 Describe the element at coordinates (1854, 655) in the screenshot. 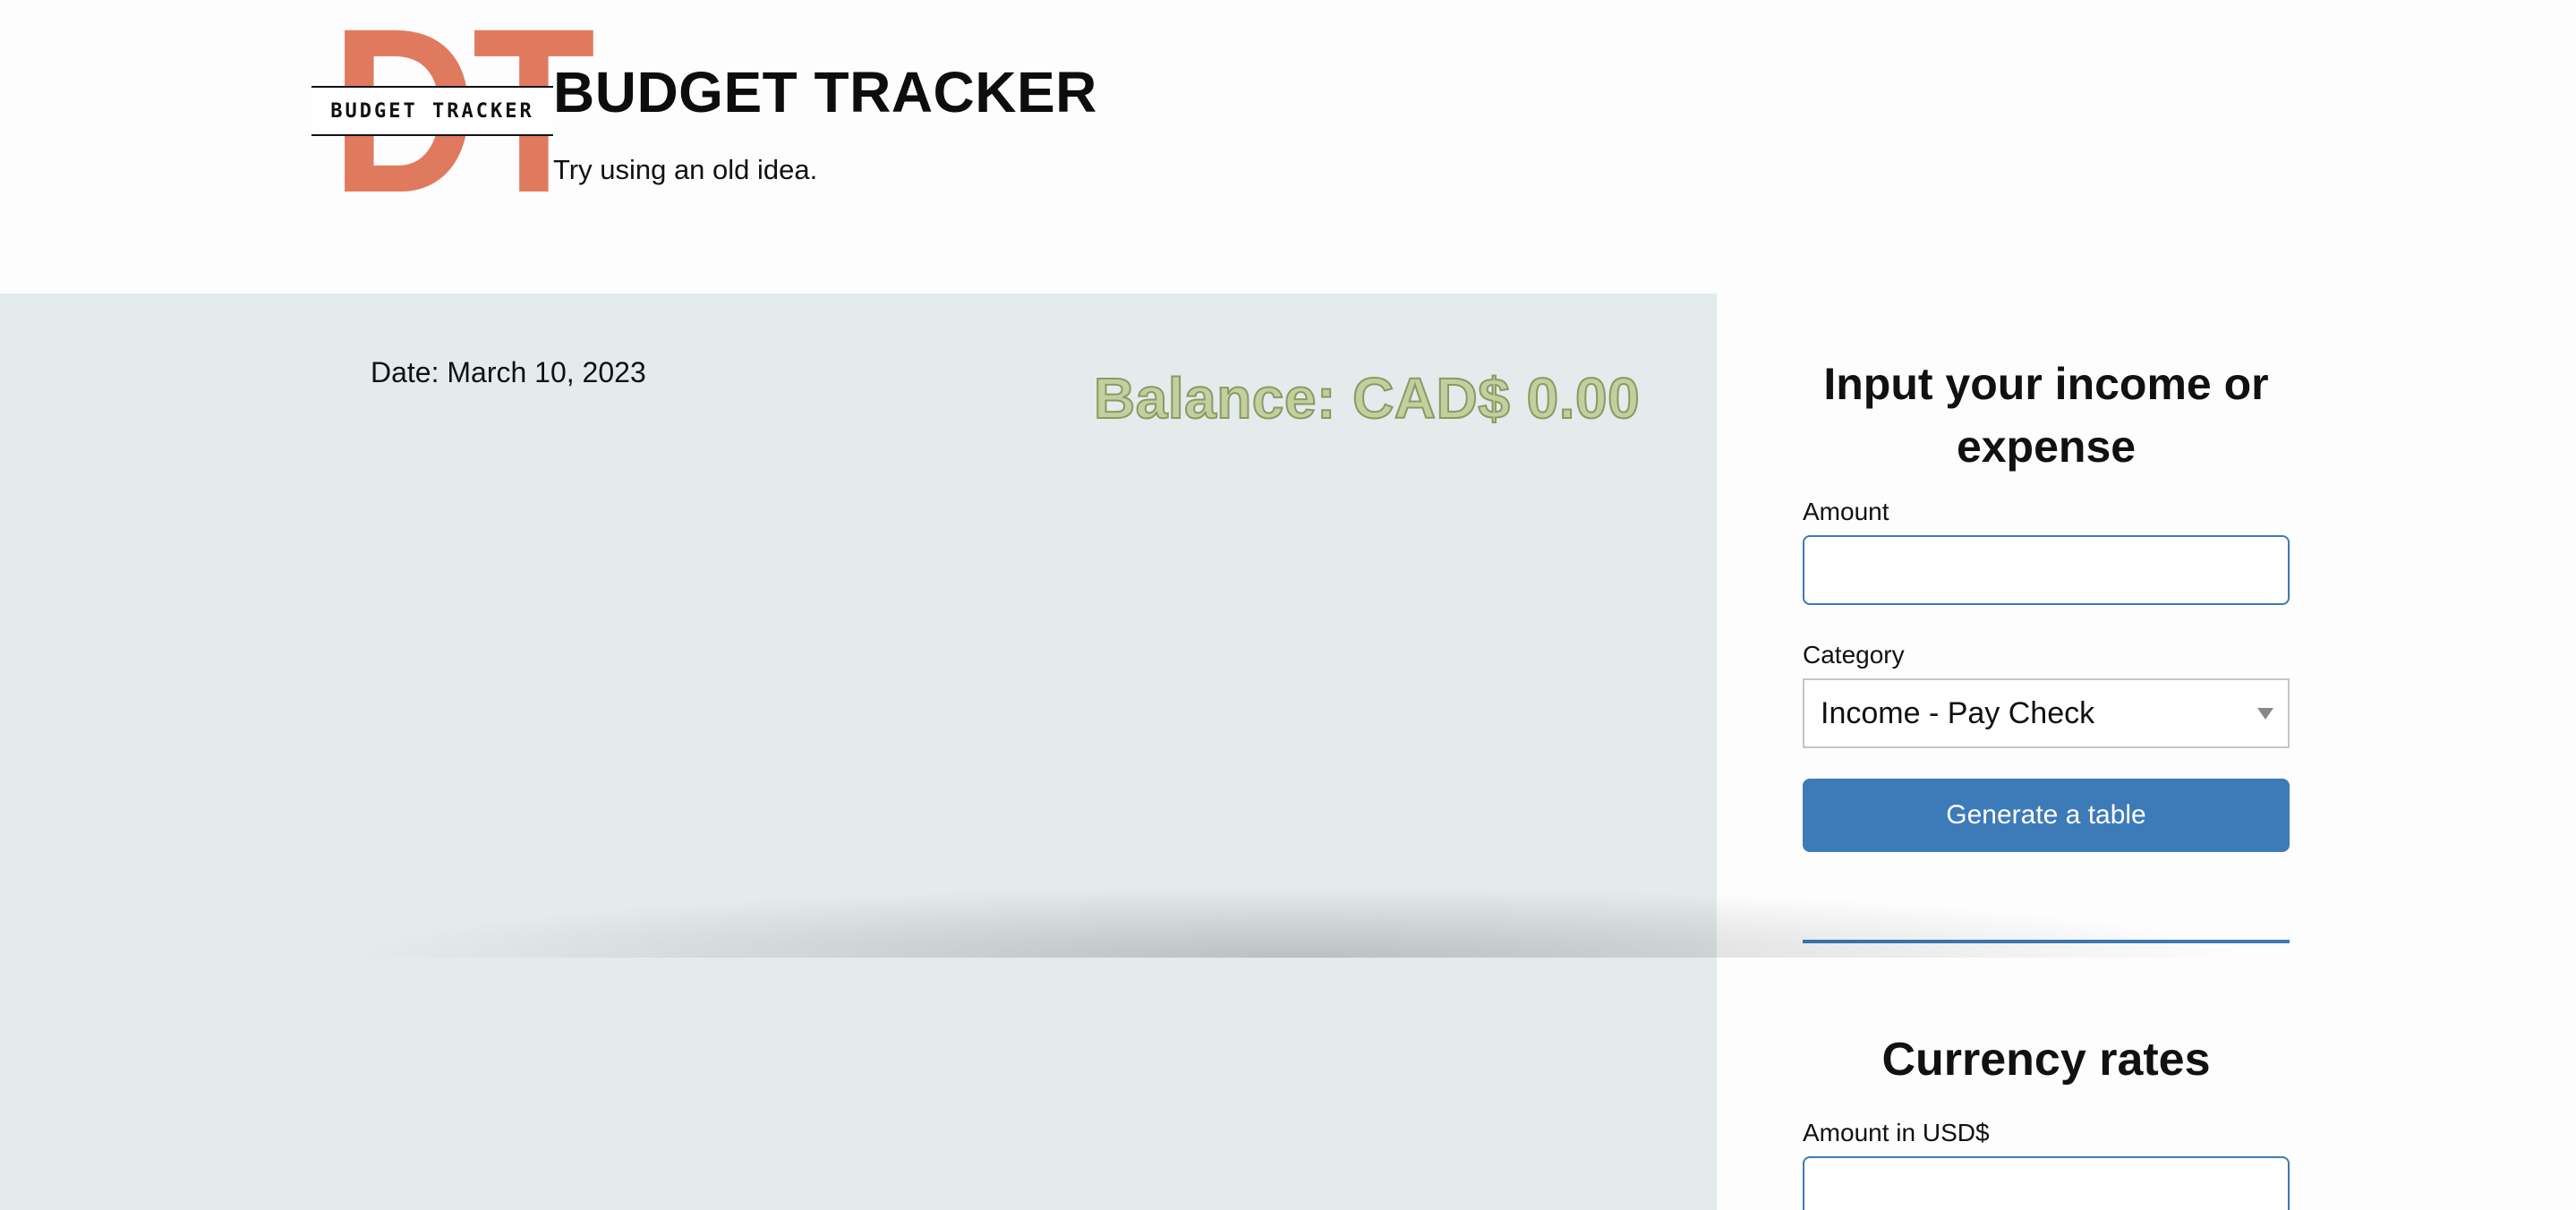

I see `category-label: Category` at that location.